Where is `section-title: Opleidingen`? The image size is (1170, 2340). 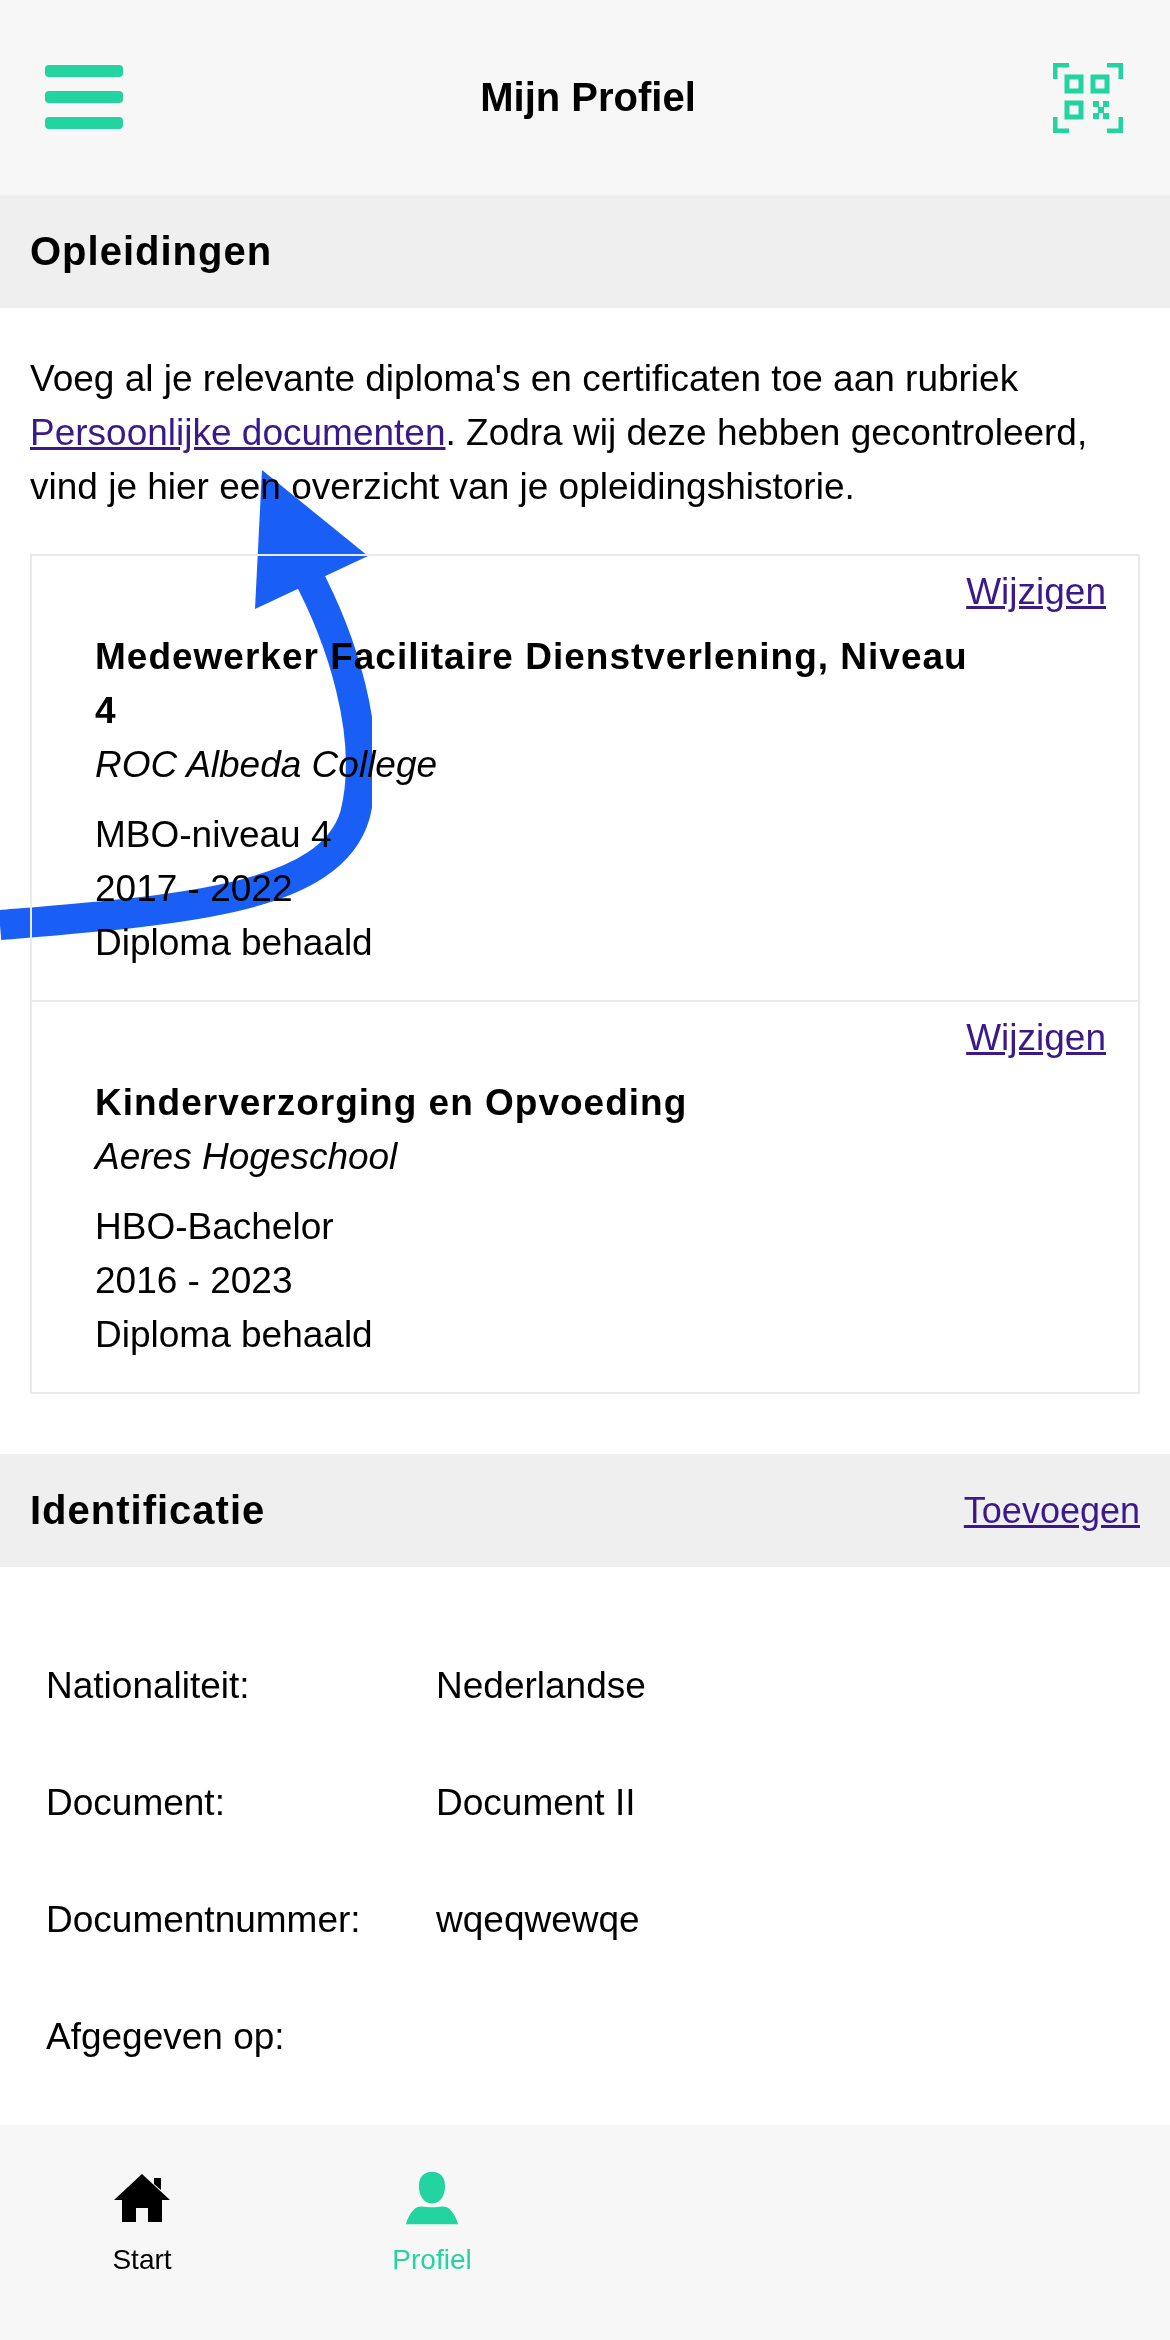 section-title: Opleidingen is located at coordinates (151, 251).